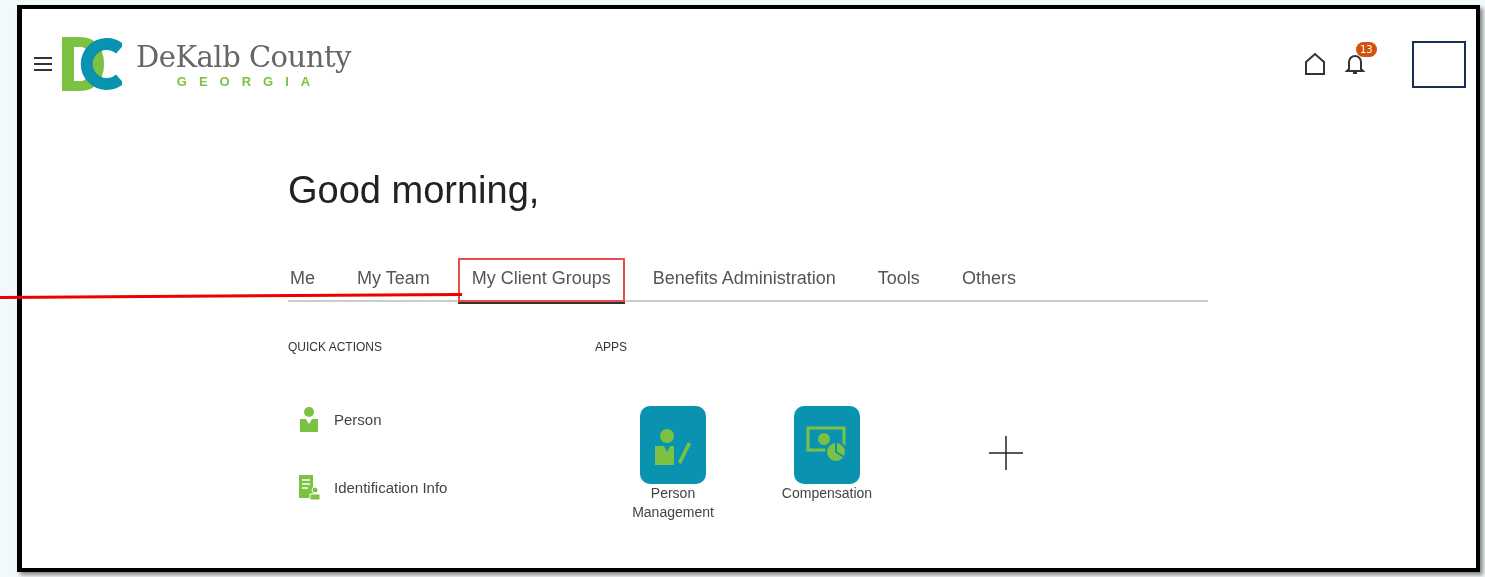  What do you see at coordinates (827, 493) in the screenshot?
I see `app-label: Compensation` at bounding box center [827, 493].